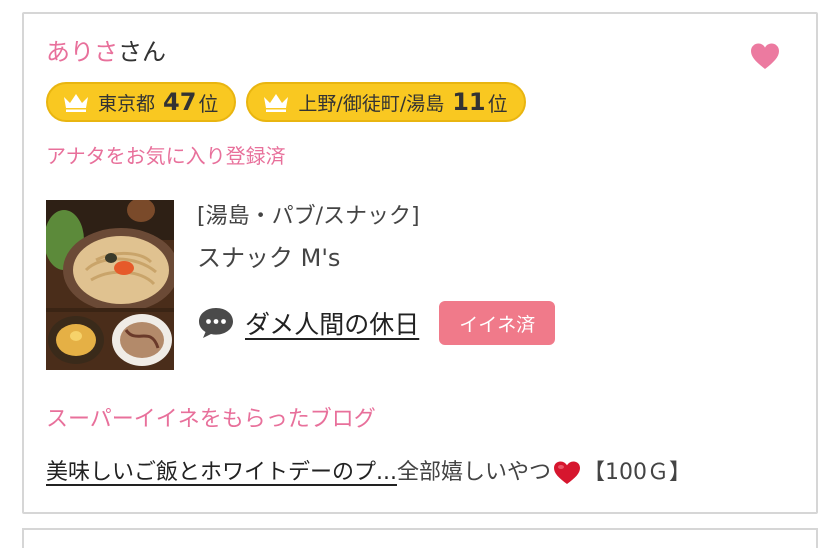  I want to click on user-name-line: ありささん, so click(106, 52).